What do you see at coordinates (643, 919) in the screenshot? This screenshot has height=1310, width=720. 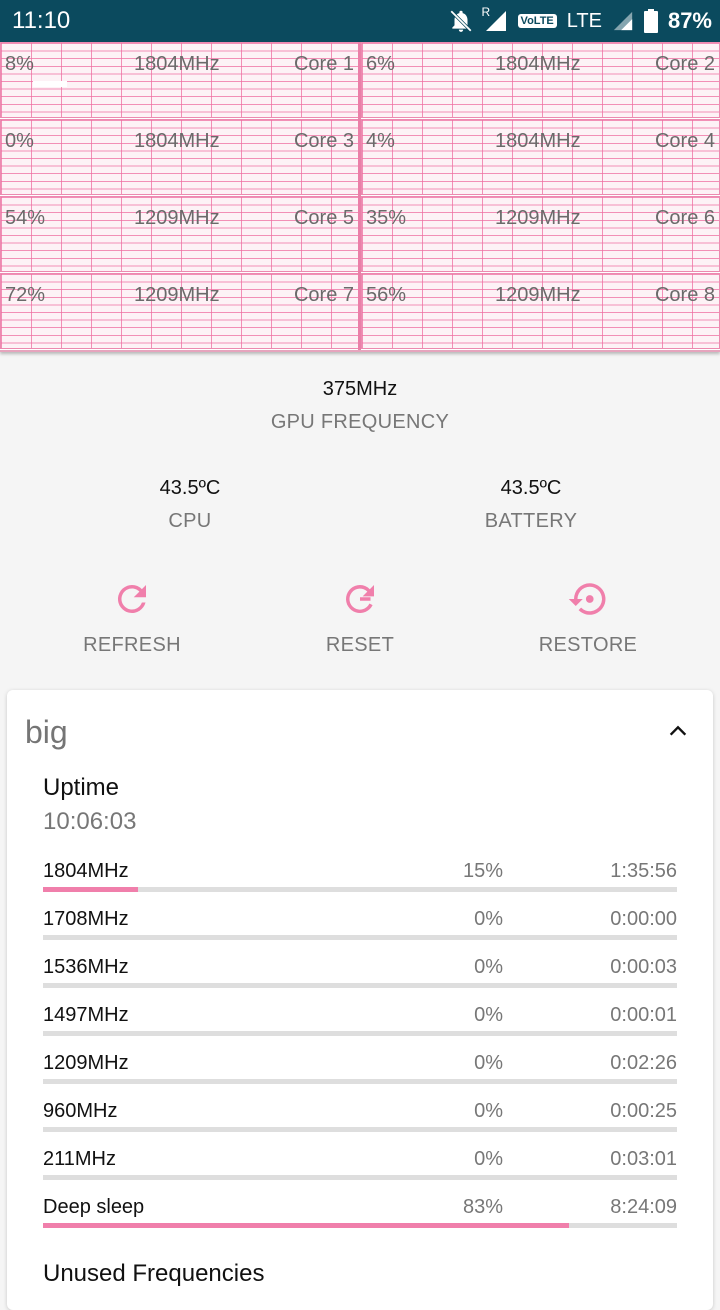 I see `frequency-time: 0:00:00` at bounding box center [643, 919].